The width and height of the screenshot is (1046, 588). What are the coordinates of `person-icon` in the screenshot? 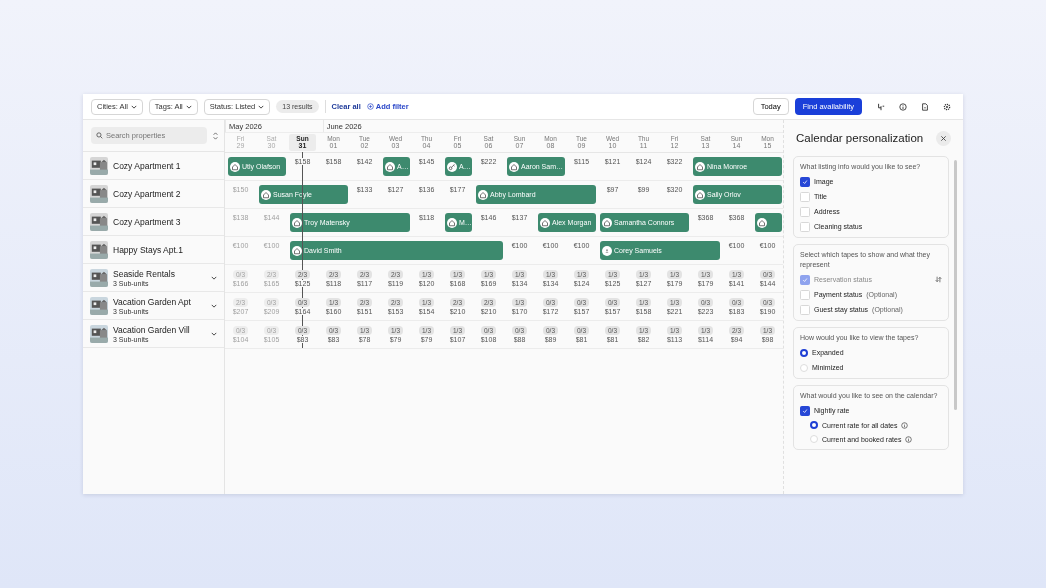 It's located at (607, 250).